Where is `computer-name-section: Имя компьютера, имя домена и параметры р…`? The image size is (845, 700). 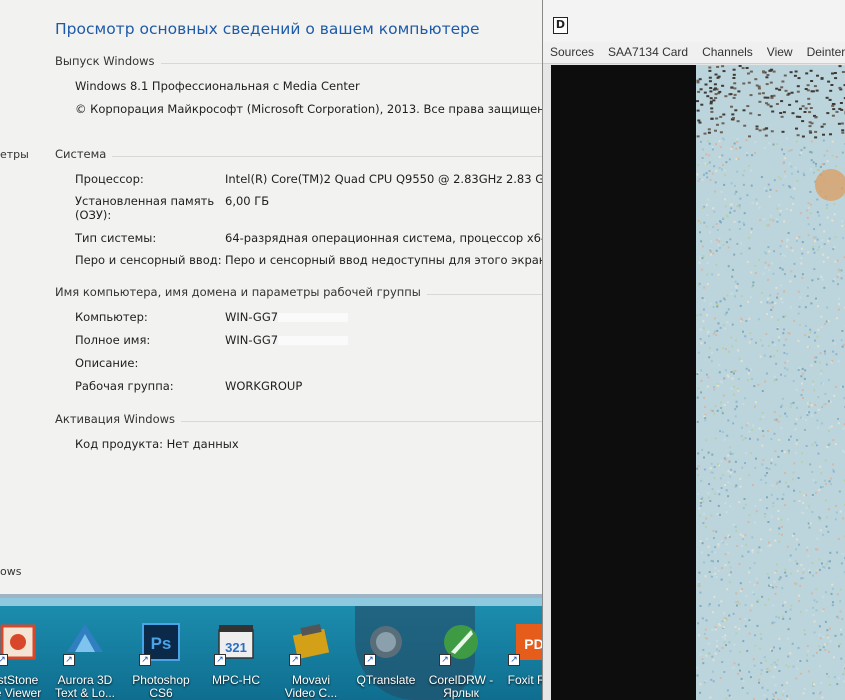 computer-name-section: Имя компьютера, имя домена и параметры р… is located at coordinates (298, 293).